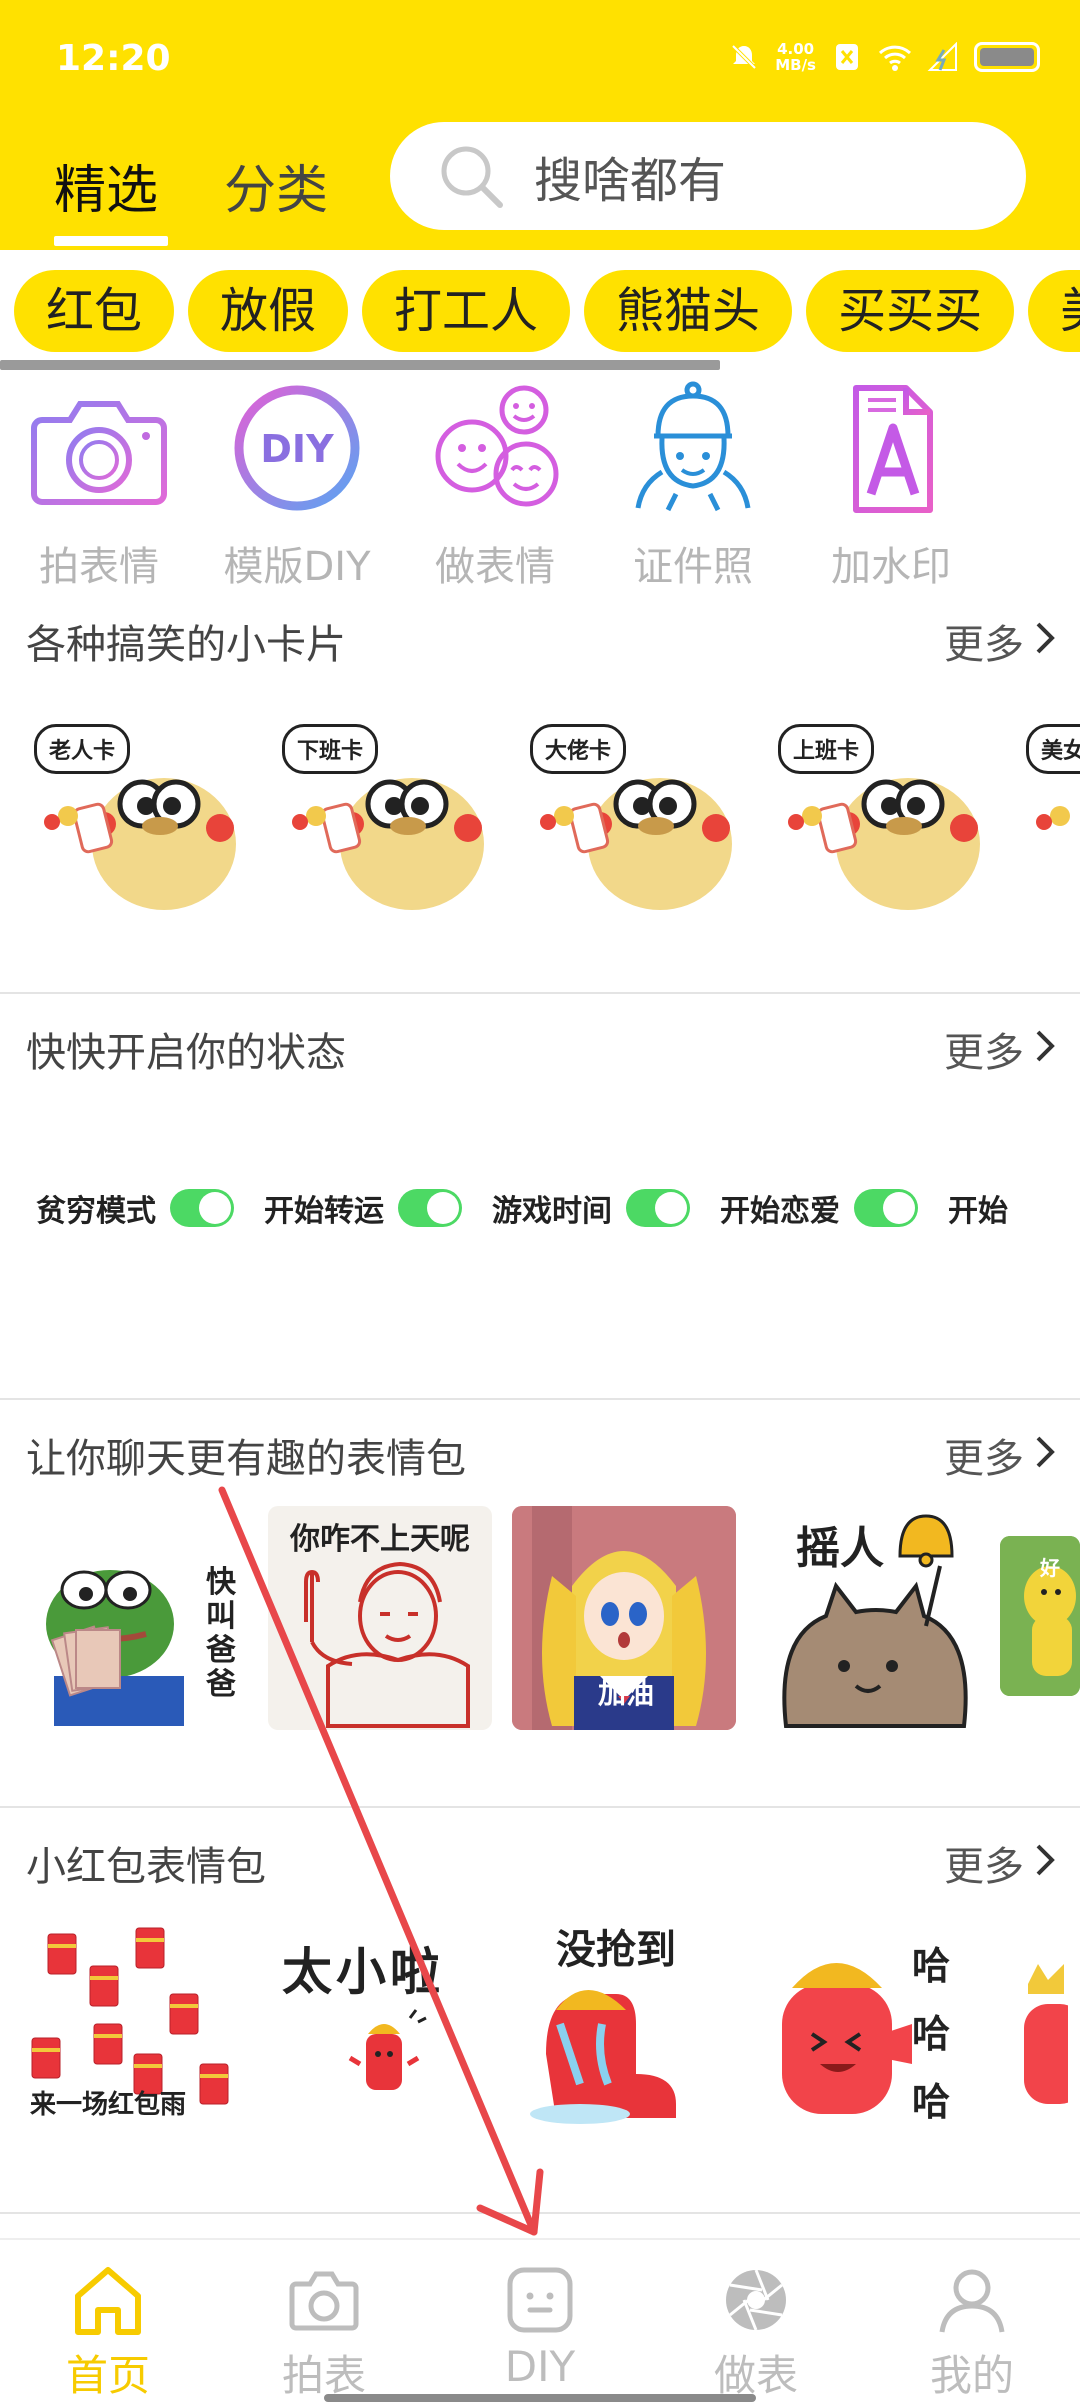 The width and height of the screenshot is (1080, 2408). I want to click on tool-id-photo: 证件照, so click(693, 484).